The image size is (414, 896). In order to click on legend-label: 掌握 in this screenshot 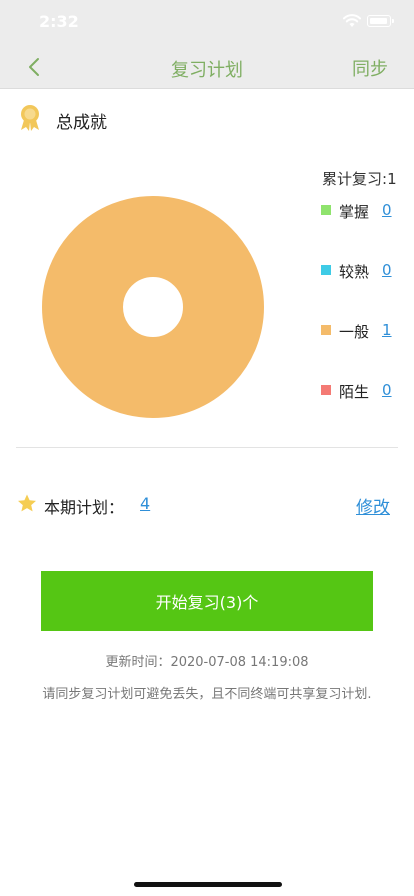, I will do `click(354, 212)`.